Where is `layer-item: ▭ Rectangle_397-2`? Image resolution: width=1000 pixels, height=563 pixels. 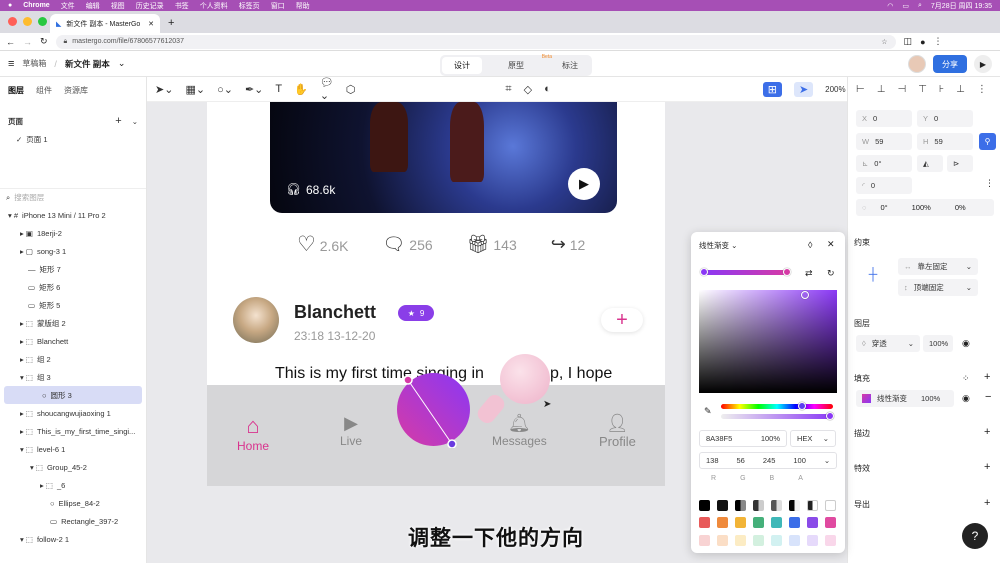 layer-item: ▭ Rectangle_397-2 is located at coordinates (73, 521).